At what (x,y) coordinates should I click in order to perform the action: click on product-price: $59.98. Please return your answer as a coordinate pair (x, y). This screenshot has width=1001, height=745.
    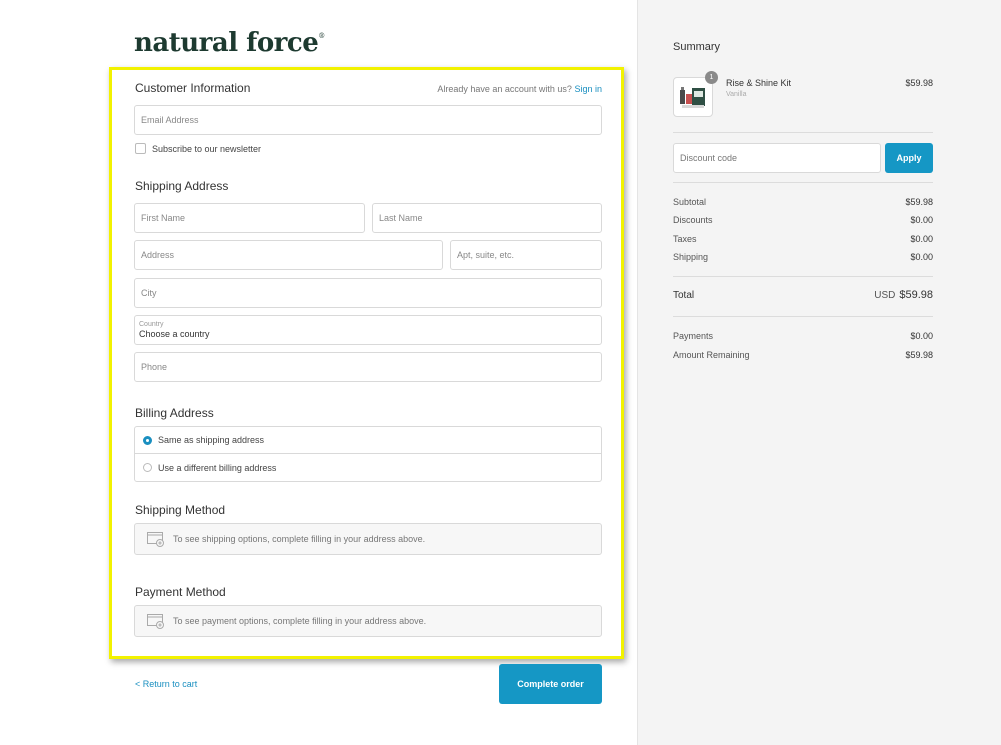
    Looking at the image, I should click on (919, 83).